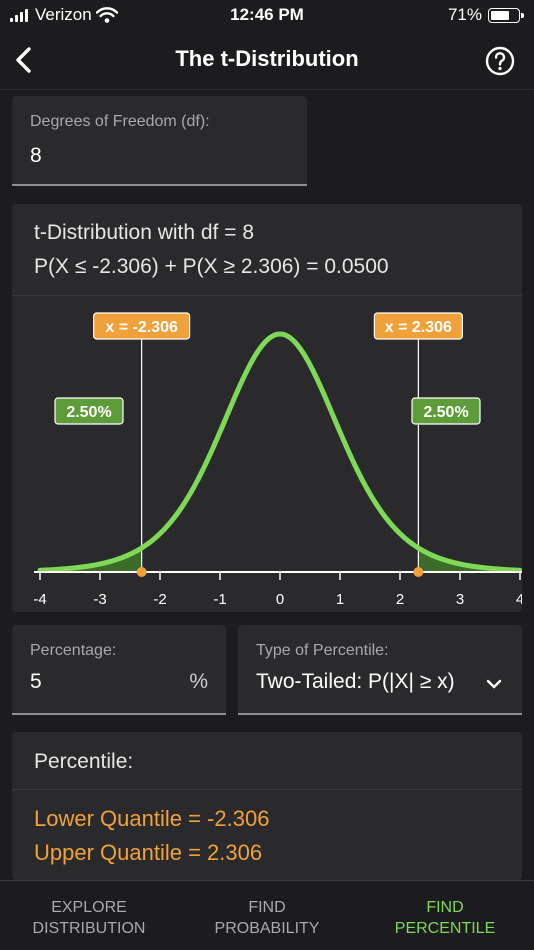 The height and width of the screenshot is (950, 534). I want to click on battery-percent: 71%, so click(464, 14).